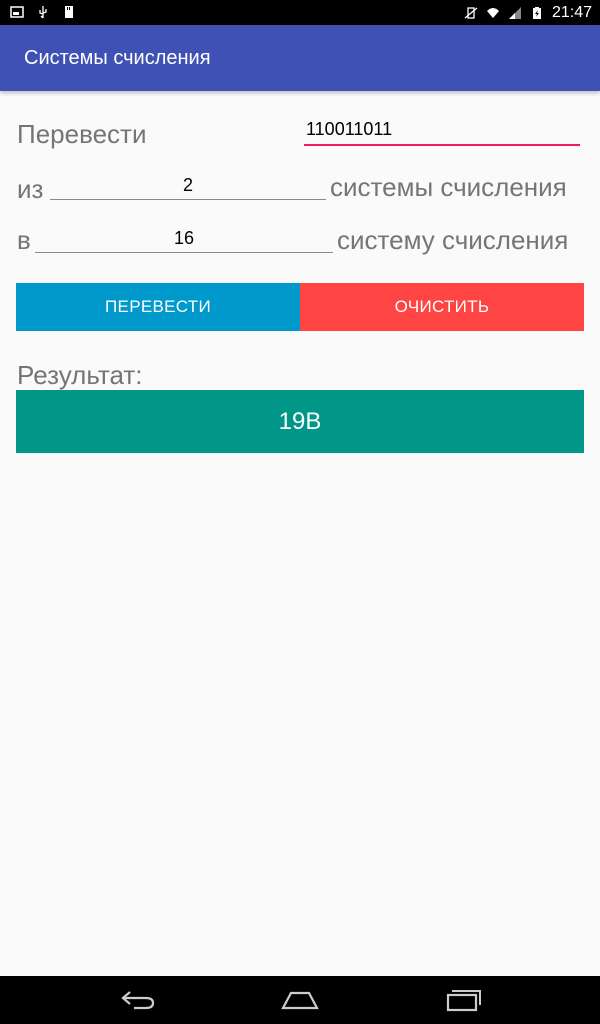 The width and height of the screenshot is (600, 1024). What do you see at coordinates (571, 12) in the screenshot?
I see `status-time: 21:47` at bounding box center [571, 12].